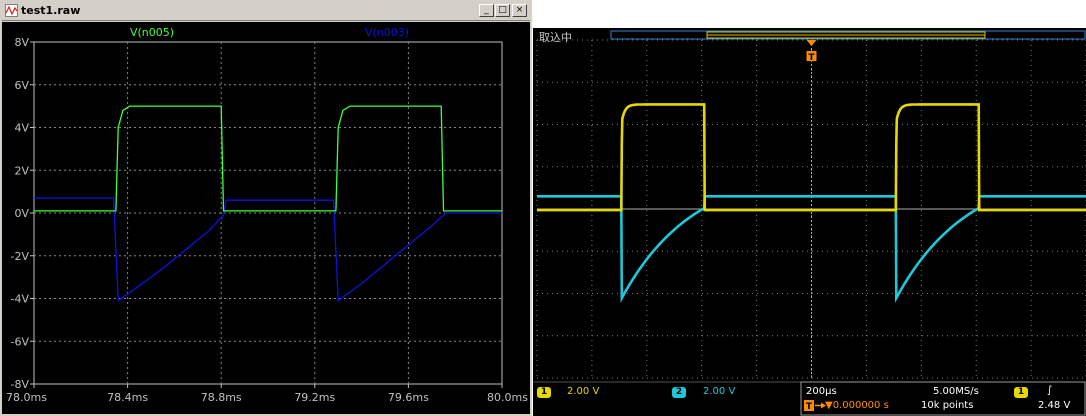 This screenshot has width=1086, height=416. Describe the element at coordinates (811, 43) in the screenshot. I see `trigger-arrow` at that location.